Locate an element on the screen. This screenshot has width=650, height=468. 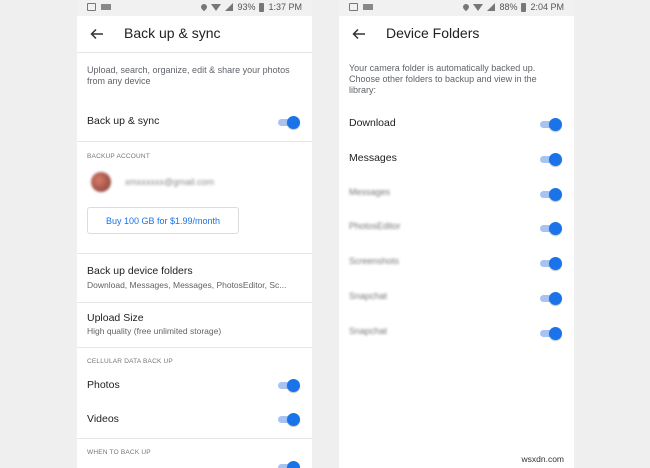
watermark: wsxdn.com is located at coordinates (542, 459).